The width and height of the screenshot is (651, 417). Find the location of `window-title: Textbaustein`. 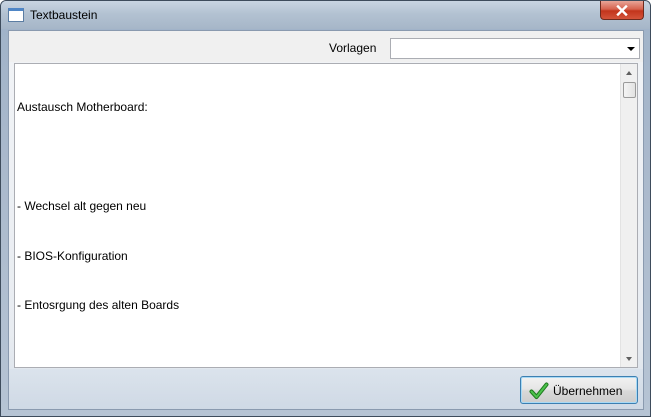

window-title: Textbaustein is located at coordinates (64, 15).